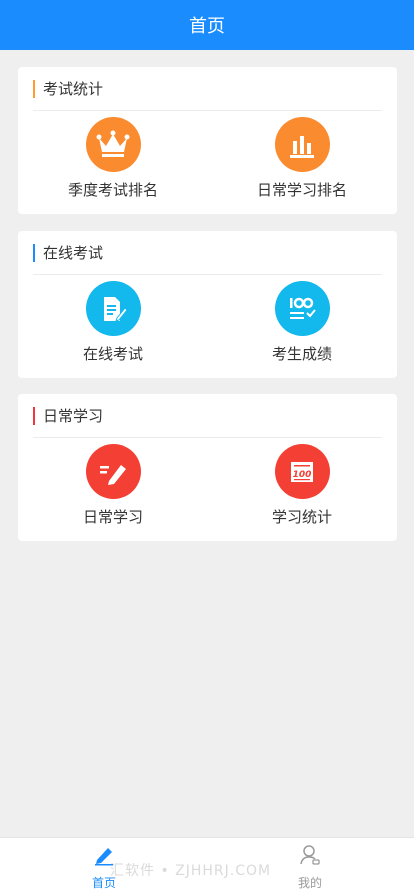  What do you see at coordinates (113, 308) in the screenshot?
I see `exam-paper-icon` at bounding box center [113, 308].